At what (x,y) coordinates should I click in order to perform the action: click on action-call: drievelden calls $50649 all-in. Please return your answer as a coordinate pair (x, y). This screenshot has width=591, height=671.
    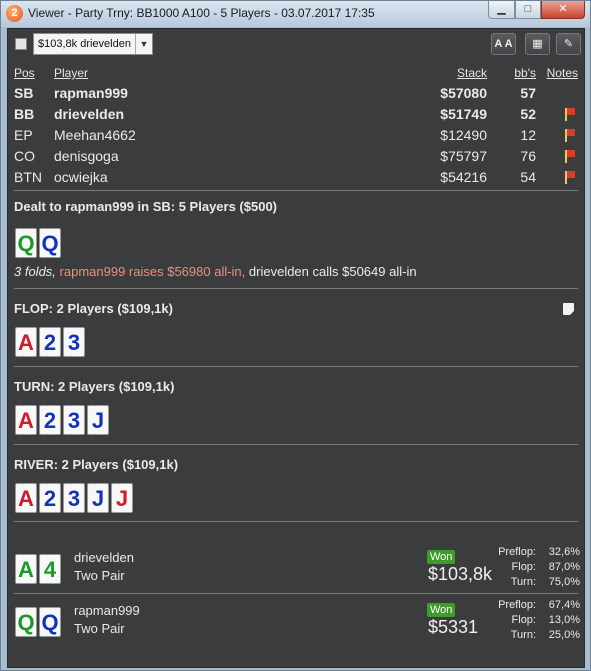
    Looking at the image, I should click on (332, 271).